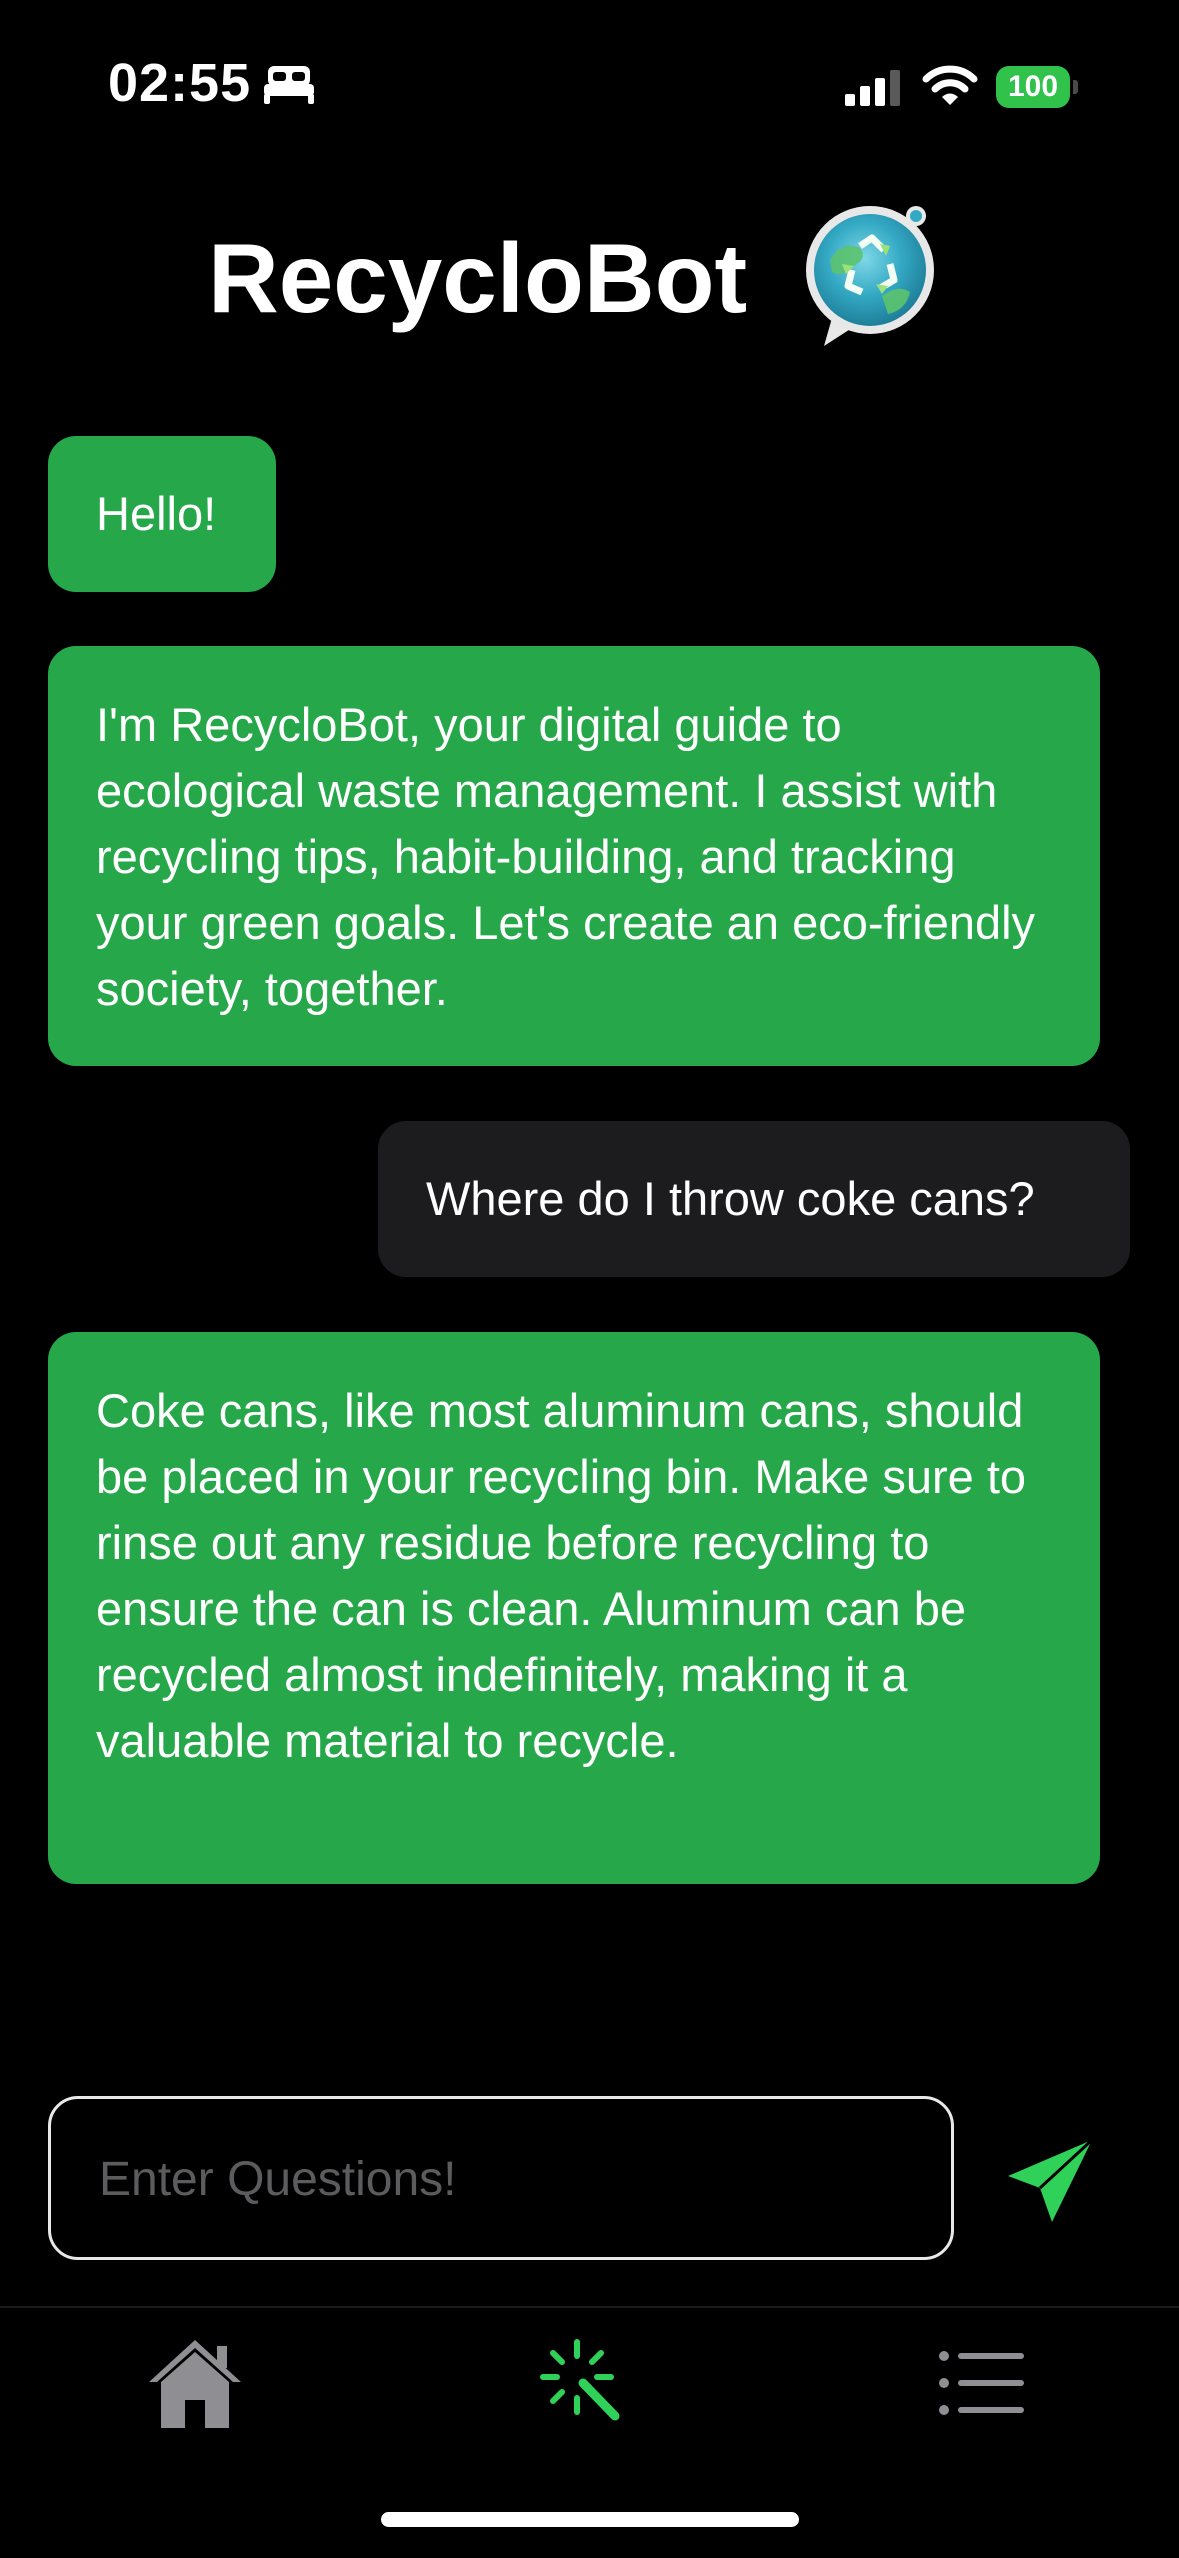 Image resolution: width=1179 pixels, height=2558 pixels. I want to click on battery-indicator: 100, so click(1037, 87).